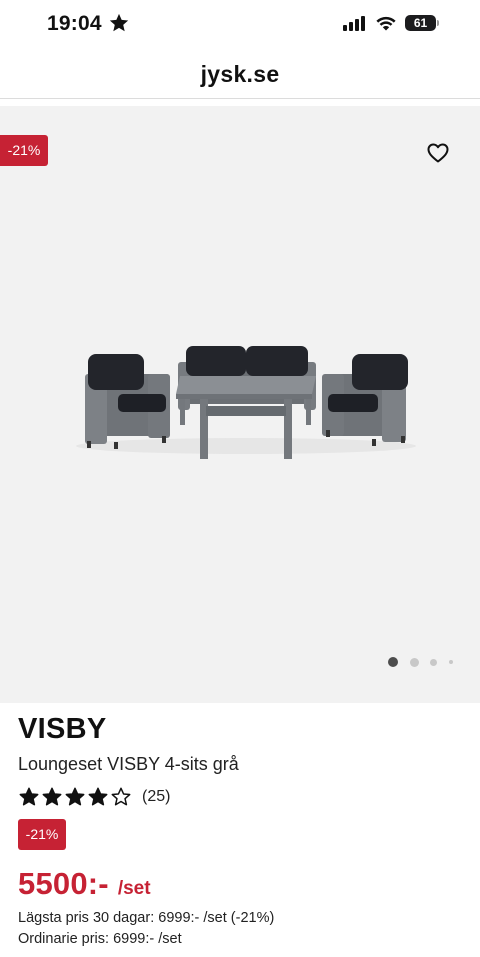  Describe the element at coordinates (438, 153) in the screenshot. I see `heart-icon` at that location.